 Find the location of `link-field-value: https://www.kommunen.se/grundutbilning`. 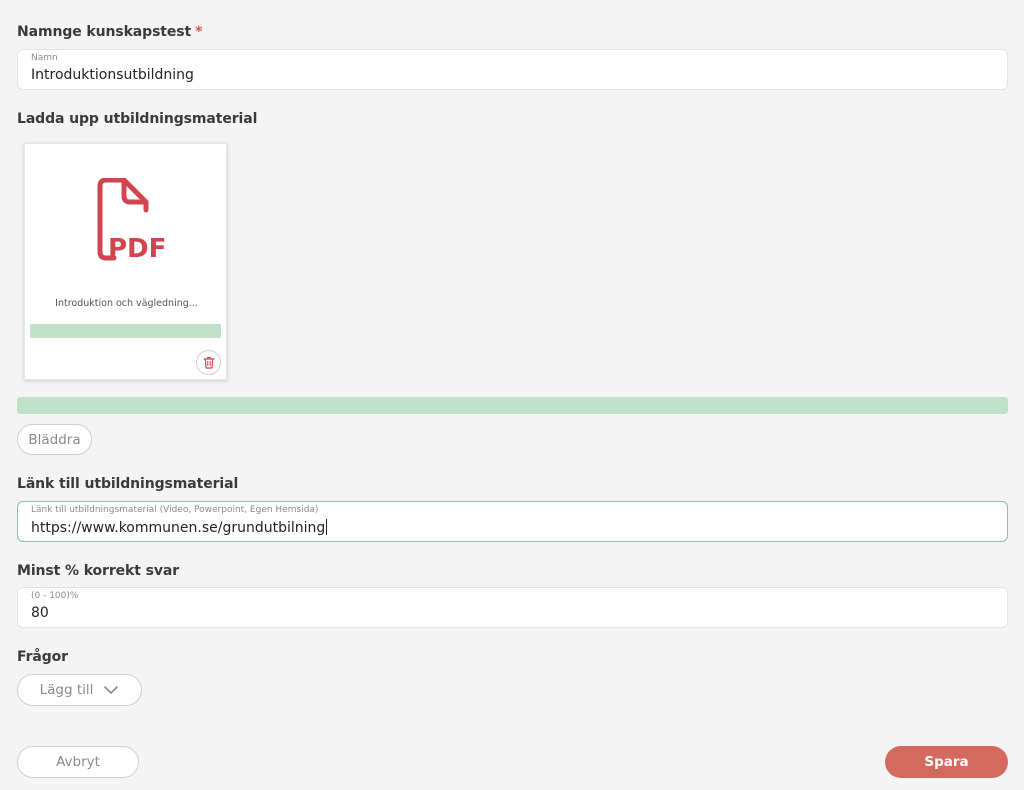

link-field-value: https://www.kommunen.se/grundutbilning is located at coordinates (178, 528).